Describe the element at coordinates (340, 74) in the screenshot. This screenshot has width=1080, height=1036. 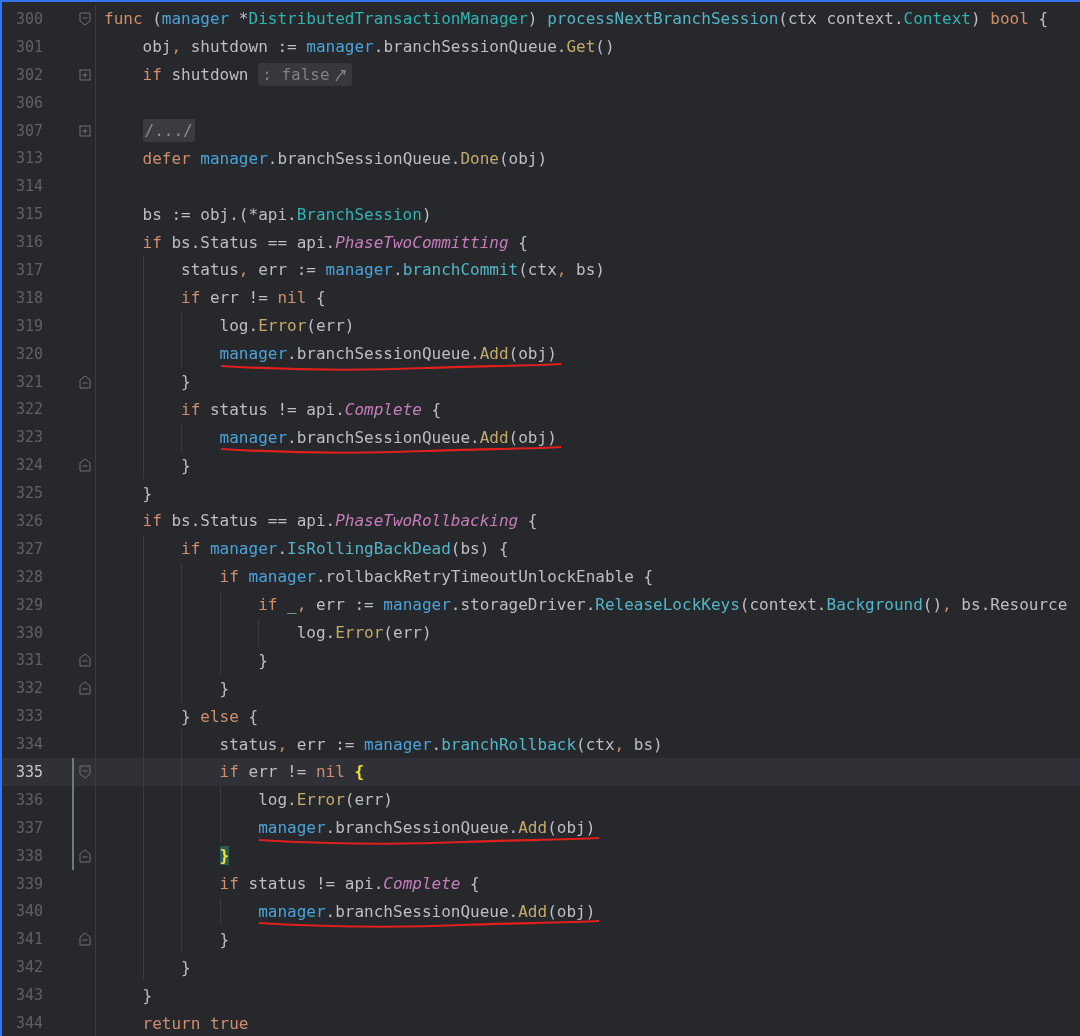
I see `jump-arrow-icon` at that location.